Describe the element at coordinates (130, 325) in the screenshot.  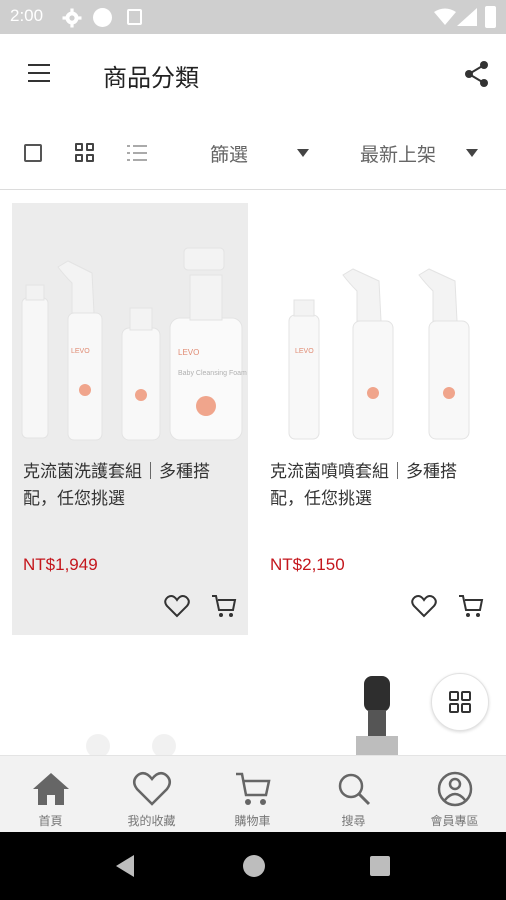
I see `product-image: LEVO Baby Cleansing Foam LEVO` at that location.